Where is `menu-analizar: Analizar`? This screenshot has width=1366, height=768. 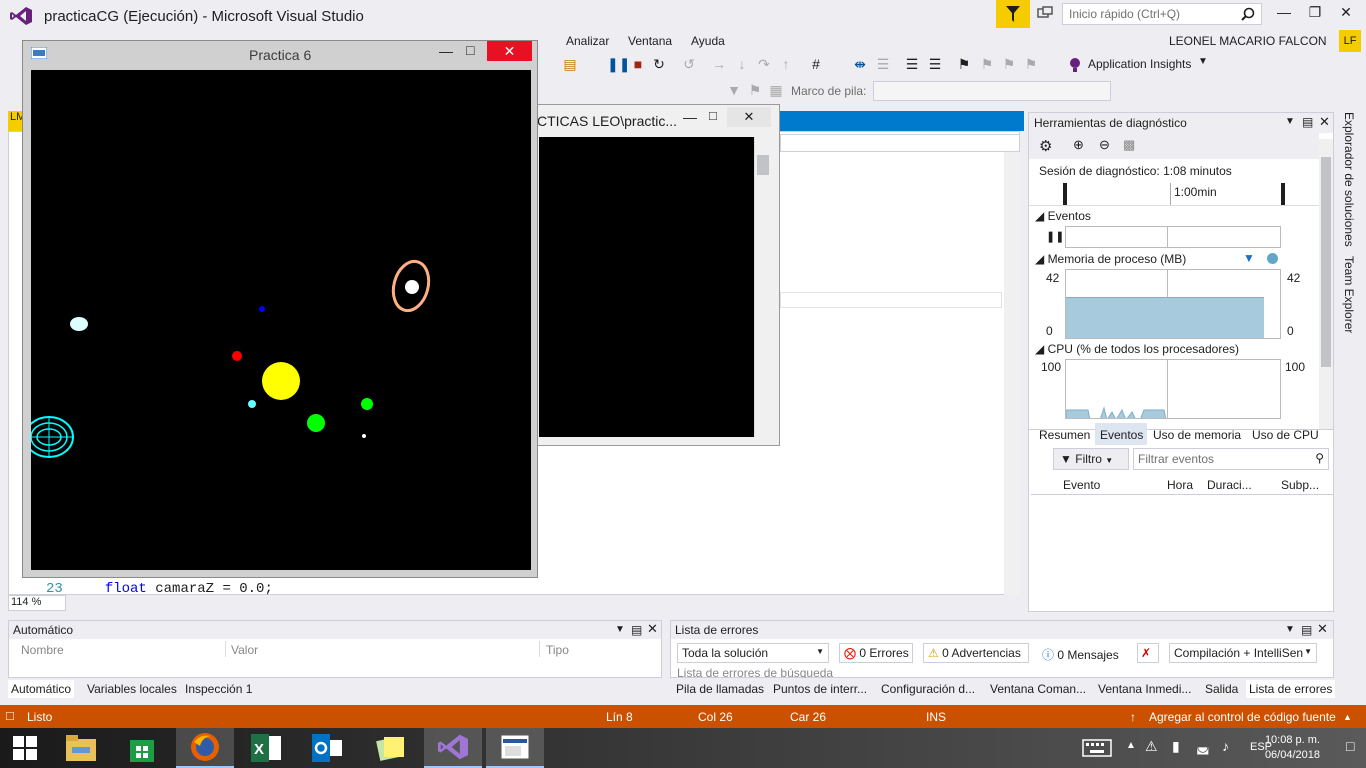
menu-analizar: Analizar is located at coordinates (587, 41).